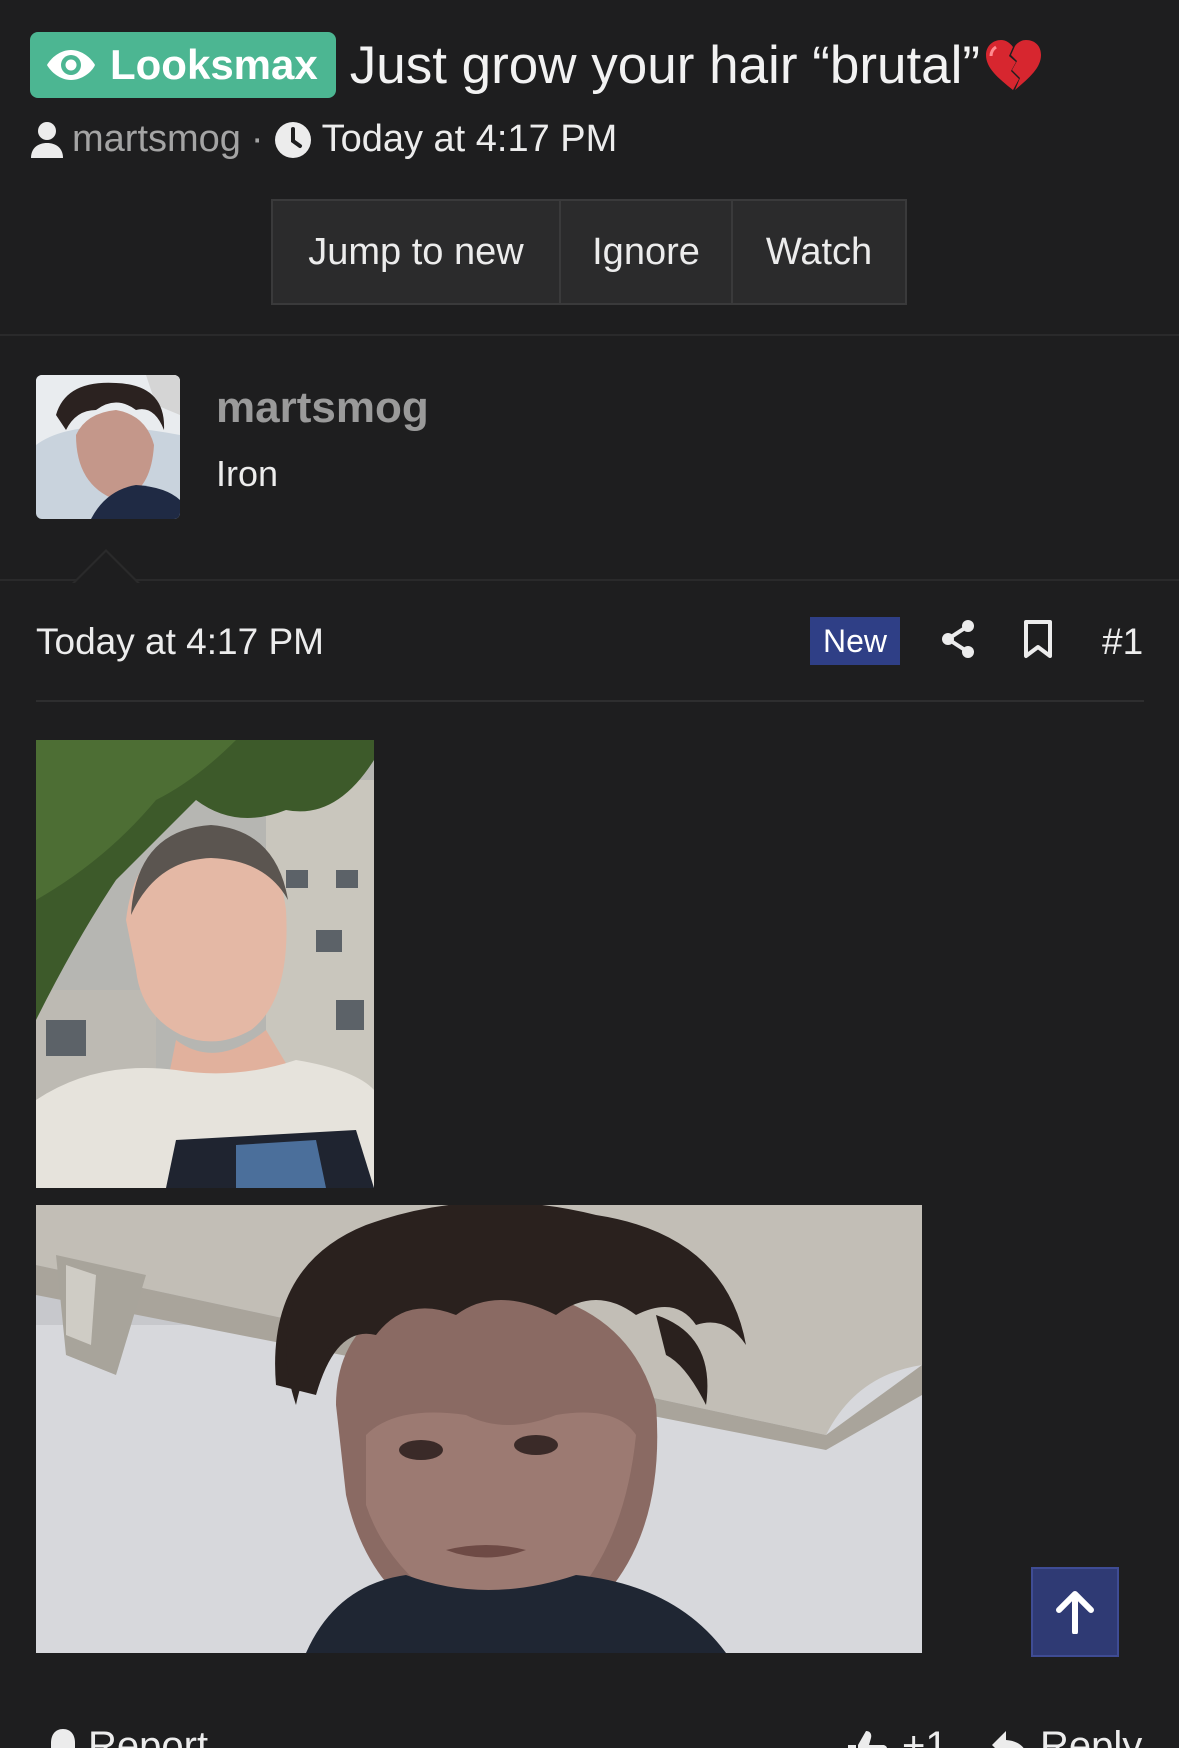 The width and height of the screenshot is (1179, 1748). I want to click on prefix-label: Looksmax, so click(183, 65).